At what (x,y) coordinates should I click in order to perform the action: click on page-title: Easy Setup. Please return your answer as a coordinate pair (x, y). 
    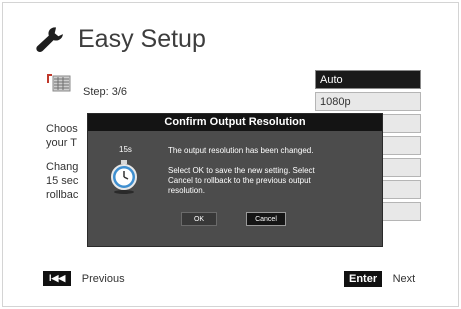
    Looking at the image, I should click on (142, 39).